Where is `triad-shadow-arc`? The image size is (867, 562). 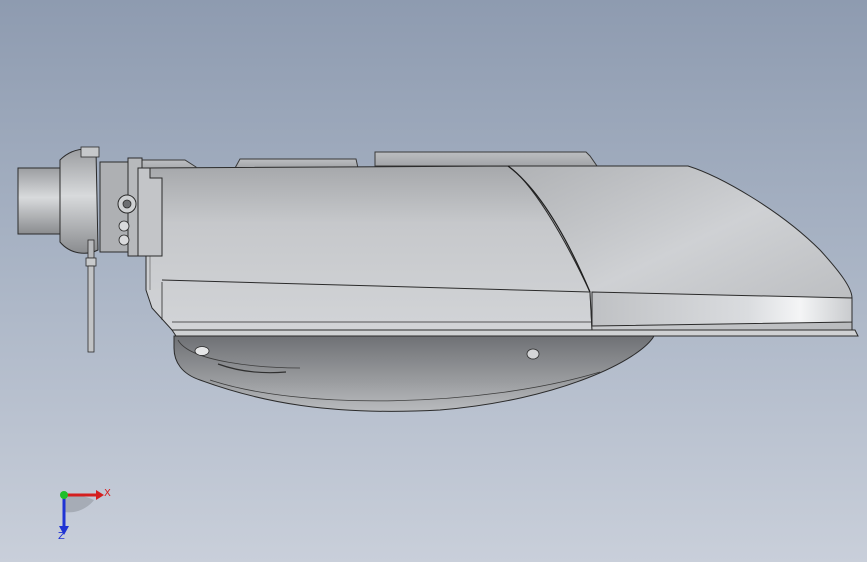
triad-shadow-arc is located at coordinates (79, 503).